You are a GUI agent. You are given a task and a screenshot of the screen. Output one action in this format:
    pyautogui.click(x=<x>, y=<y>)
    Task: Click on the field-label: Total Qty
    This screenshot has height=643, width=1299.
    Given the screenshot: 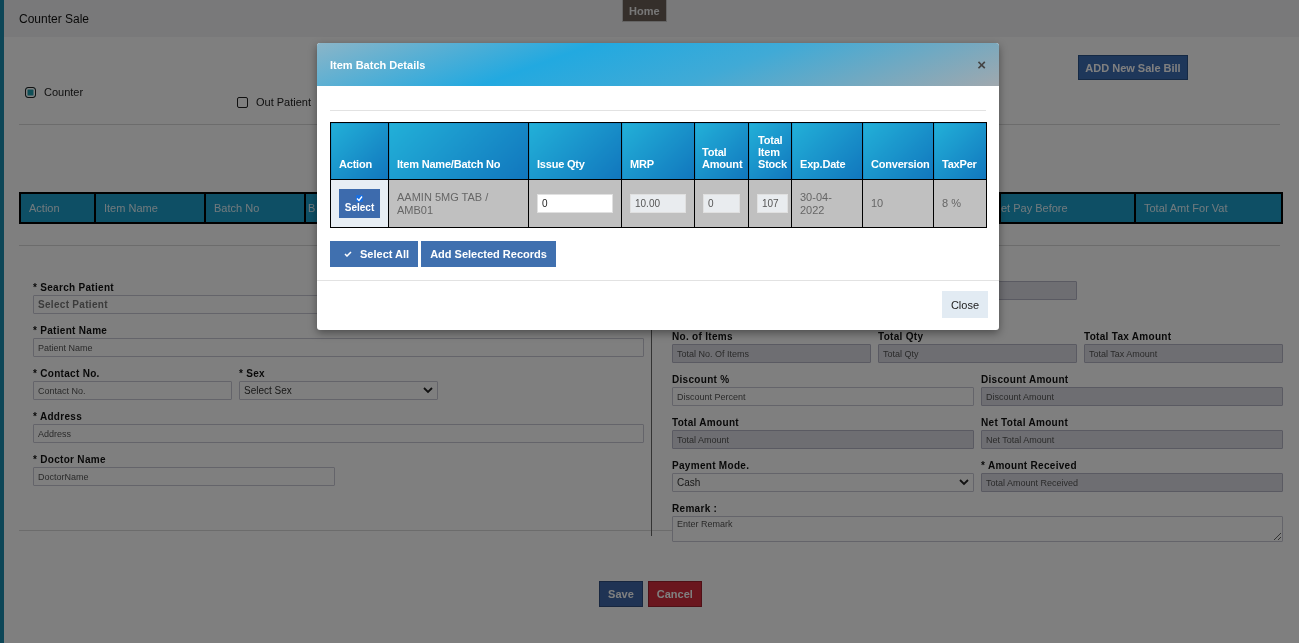 What is the action you would take?
    pyautogui.click(x=901, y=337)
    